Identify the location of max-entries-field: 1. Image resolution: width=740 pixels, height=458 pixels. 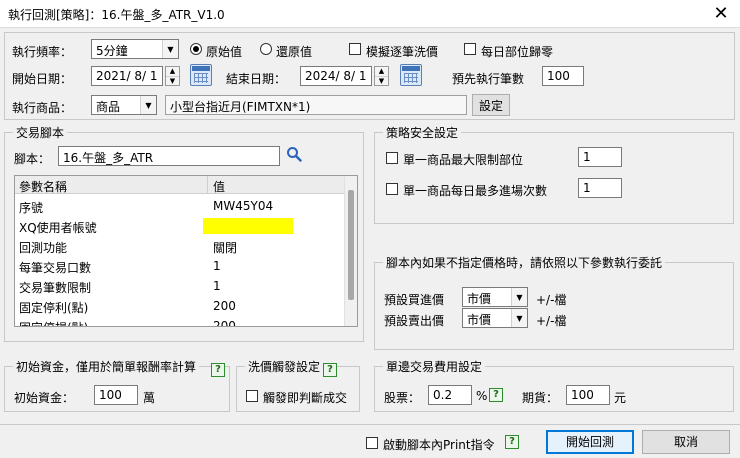
(600, 188).